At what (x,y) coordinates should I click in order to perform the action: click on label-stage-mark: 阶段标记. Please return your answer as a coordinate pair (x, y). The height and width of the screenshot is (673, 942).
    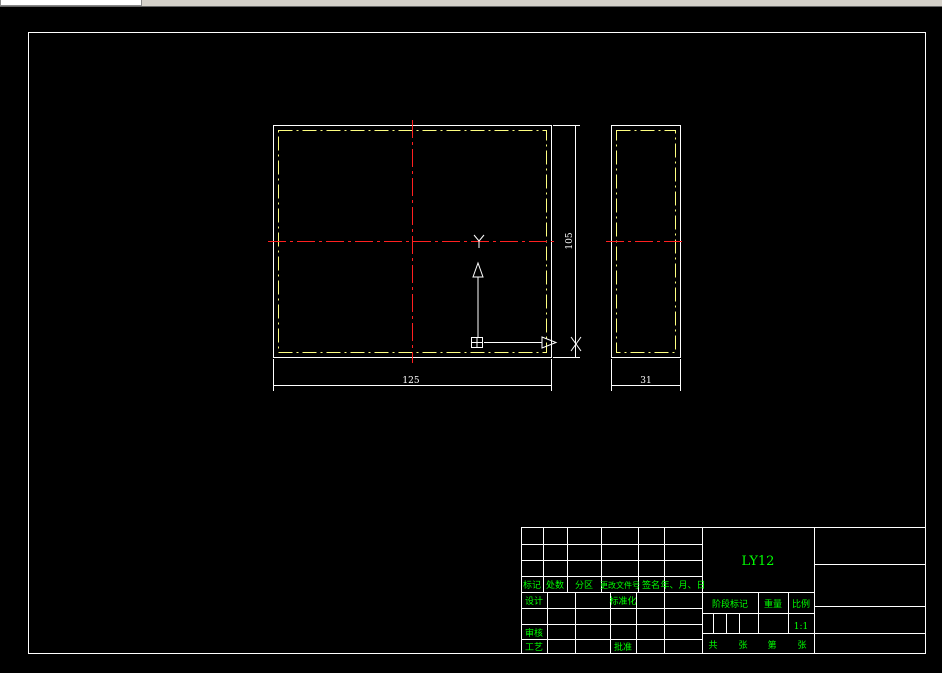
    Looking at the image, I should click on (730, 604).